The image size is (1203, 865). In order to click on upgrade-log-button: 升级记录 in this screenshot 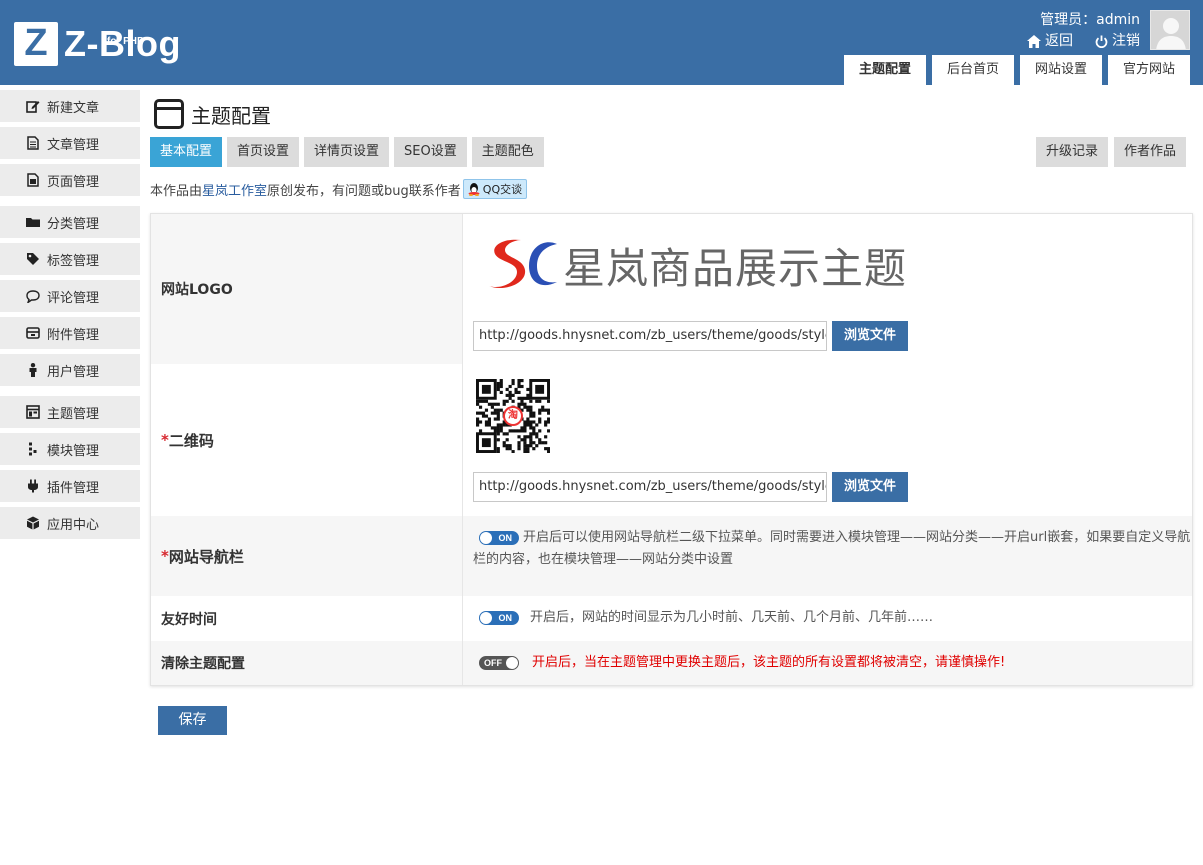, I will do `click(1071, 152)`.